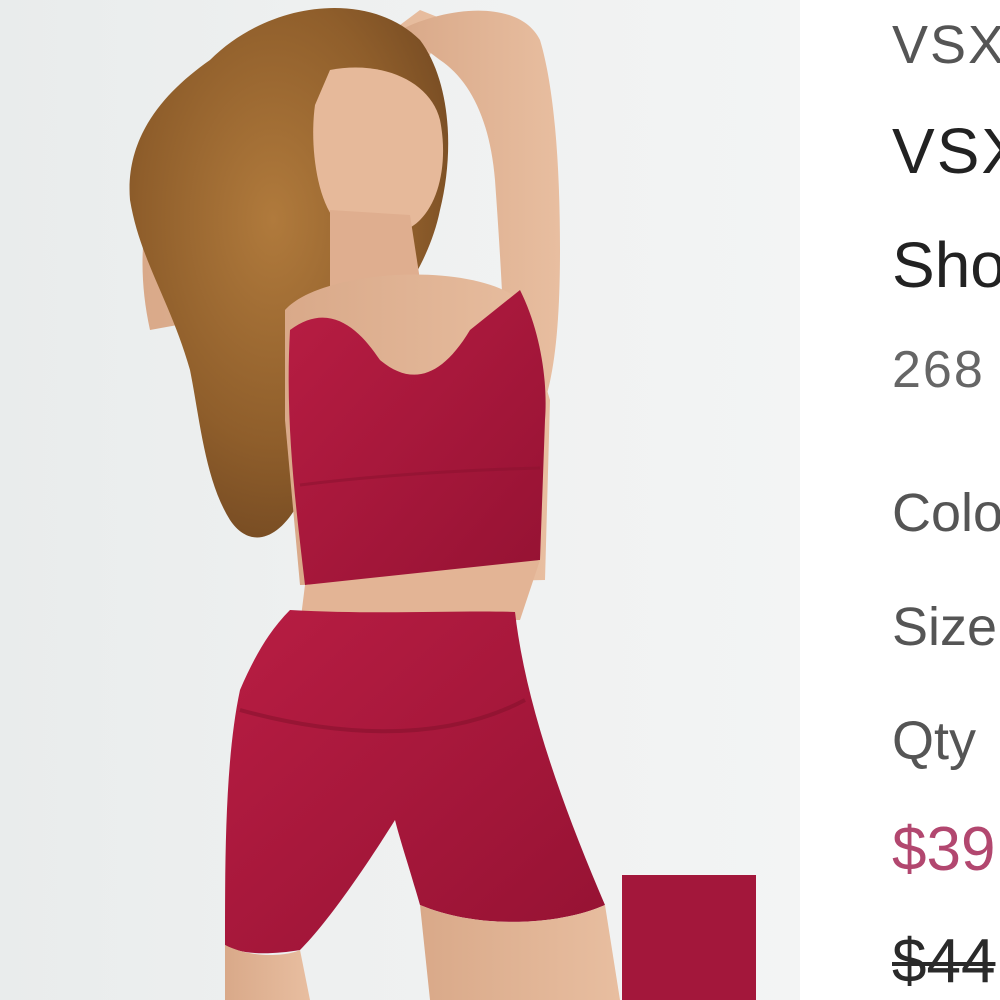  What do you see at coordinates (946, 45) in the screenshot?
I see `brand-subtitle: VSX` at bounding box center [946, 45].